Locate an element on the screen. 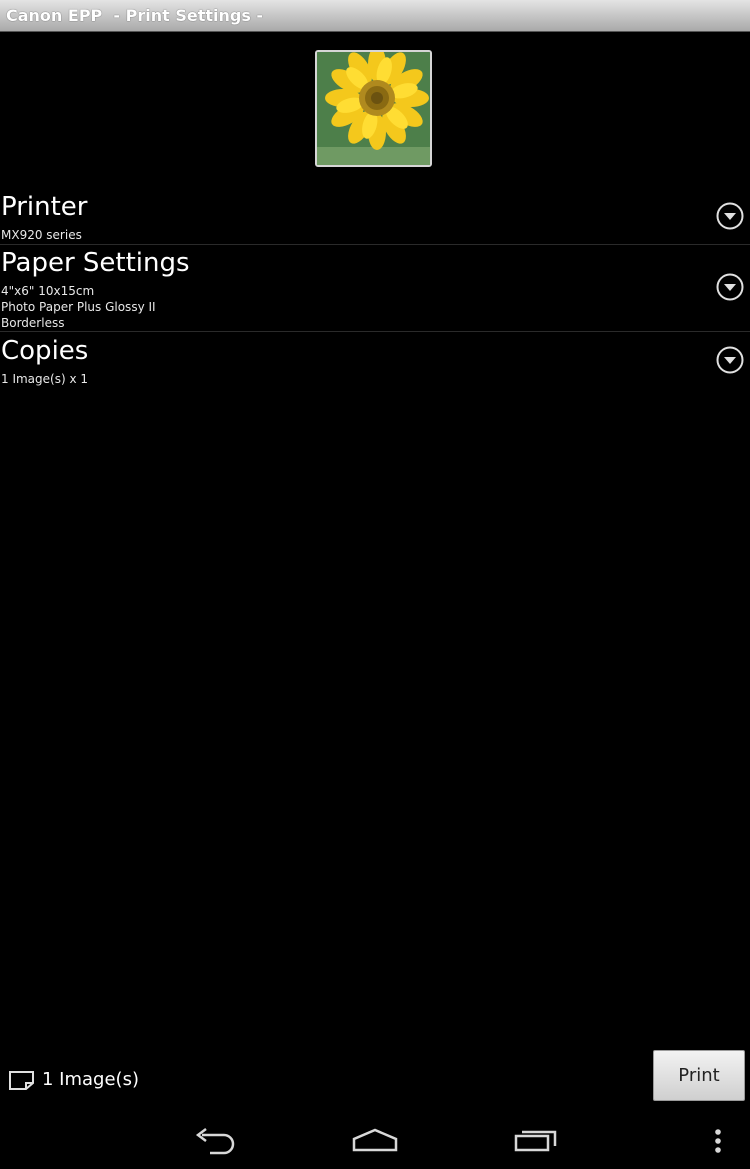 The image size is (750, 1169). paper-settings-title: Paper Settings is located at coordinates (95, 263).